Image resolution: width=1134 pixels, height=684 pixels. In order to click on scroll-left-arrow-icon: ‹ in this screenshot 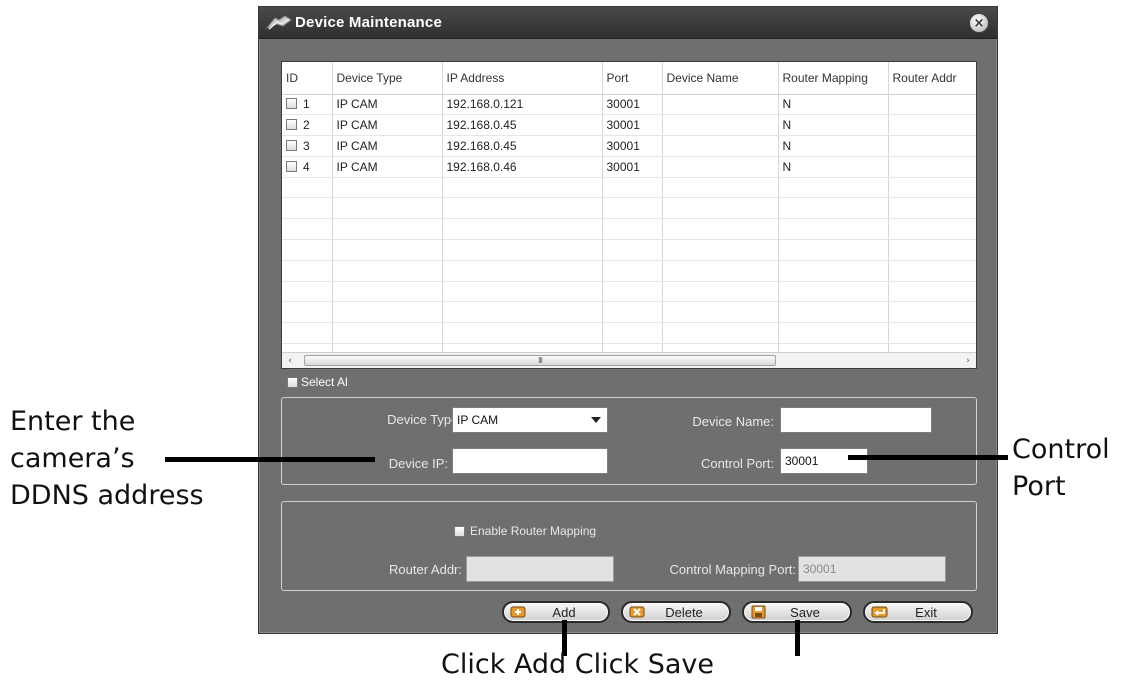, I will do `click(290, 360)`.